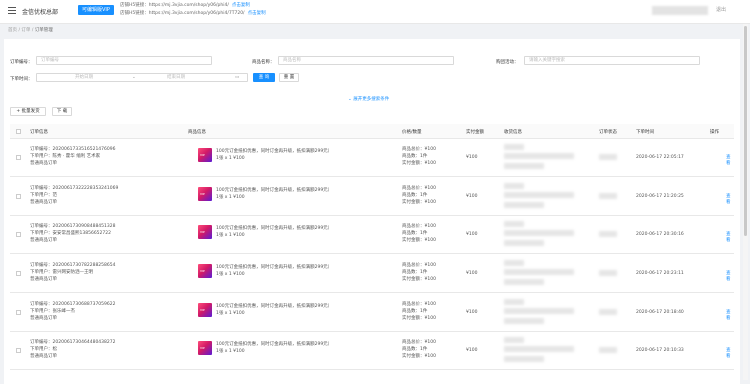 The width and height of the screenshot is (750, 384). Describe the element at coordinates (70, 233) in the screenshot. I see `order-buyer: 下单用户：安安常昌盛熙13856652722` at that location.